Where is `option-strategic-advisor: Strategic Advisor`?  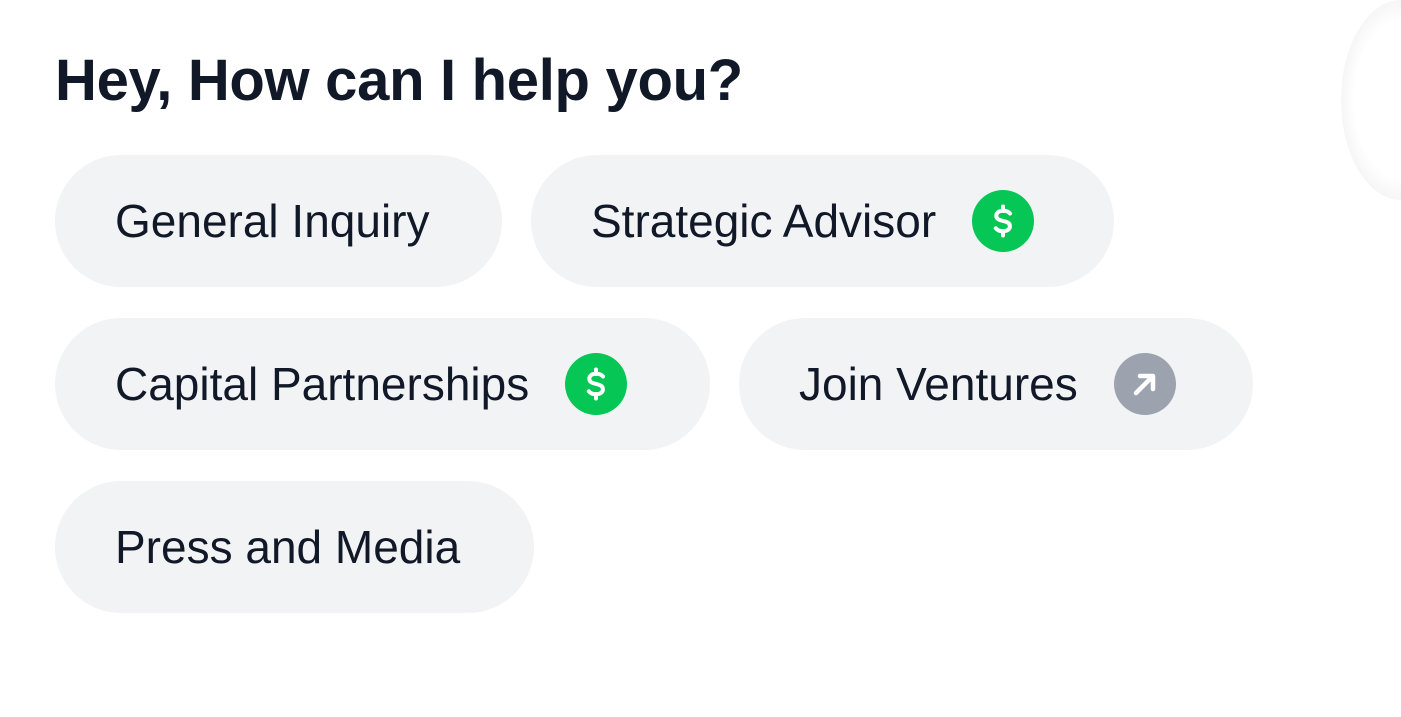 option-strategic-advisor: Strategic Advisor is located at coordinates (822, 221).